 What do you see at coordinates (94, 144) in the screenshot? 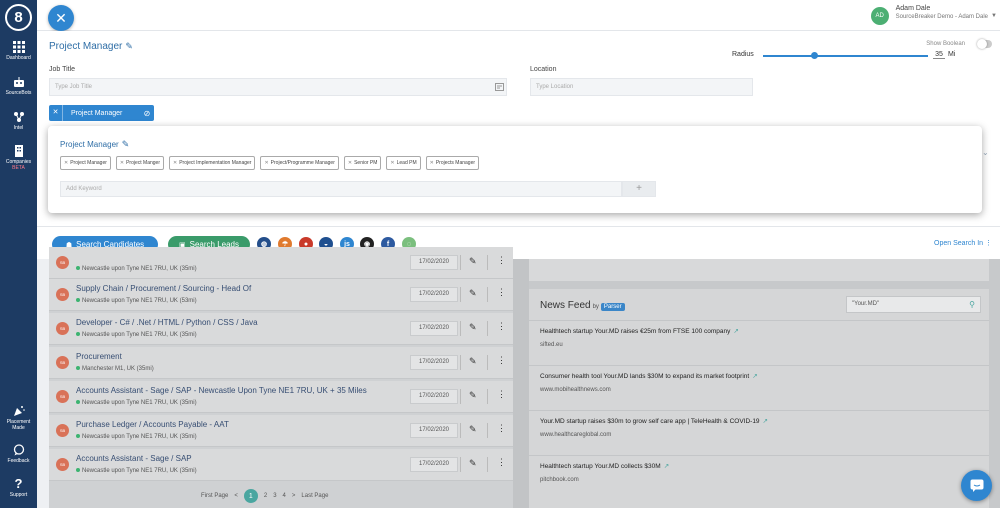
I see `popup-title: Project Manager ✎` at bounding box center [94, 144].